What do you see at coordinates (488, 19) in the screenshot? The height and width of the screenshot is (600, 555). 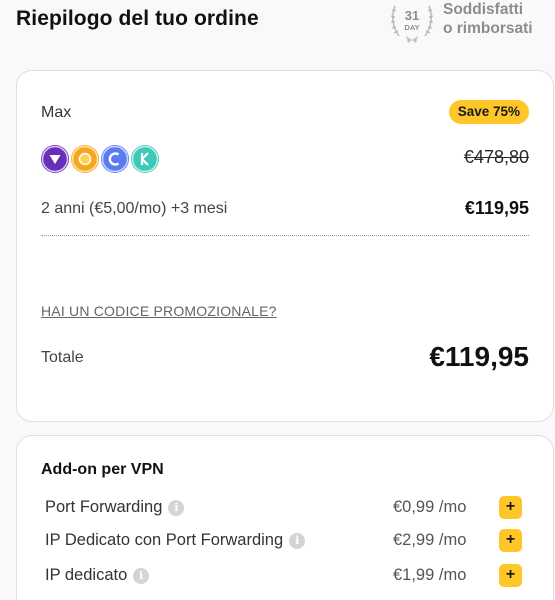 I see `guarantee-text: Soddisfatti o rimborsati` at bounding box center [488, 19].